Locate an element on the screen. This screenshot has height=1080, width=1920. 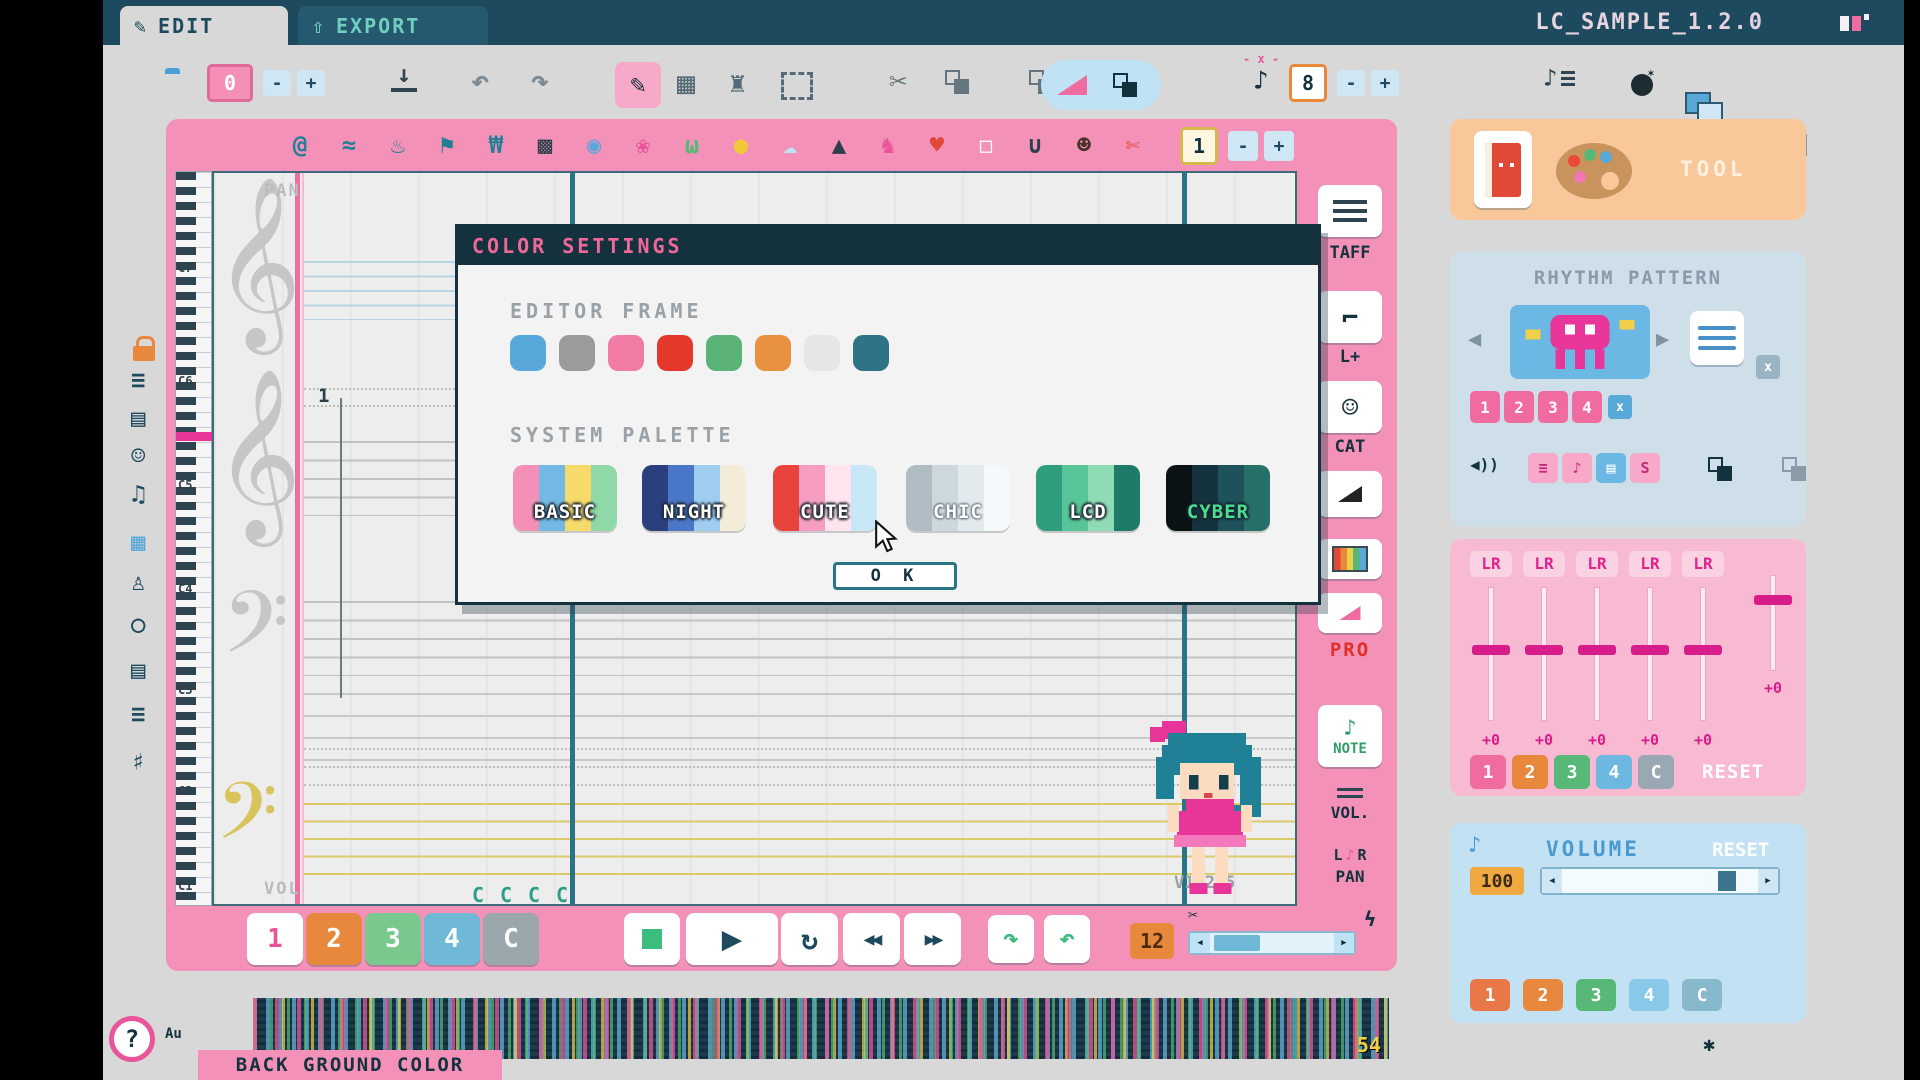
play-button: ▶ is located at coordinates (732, 939).